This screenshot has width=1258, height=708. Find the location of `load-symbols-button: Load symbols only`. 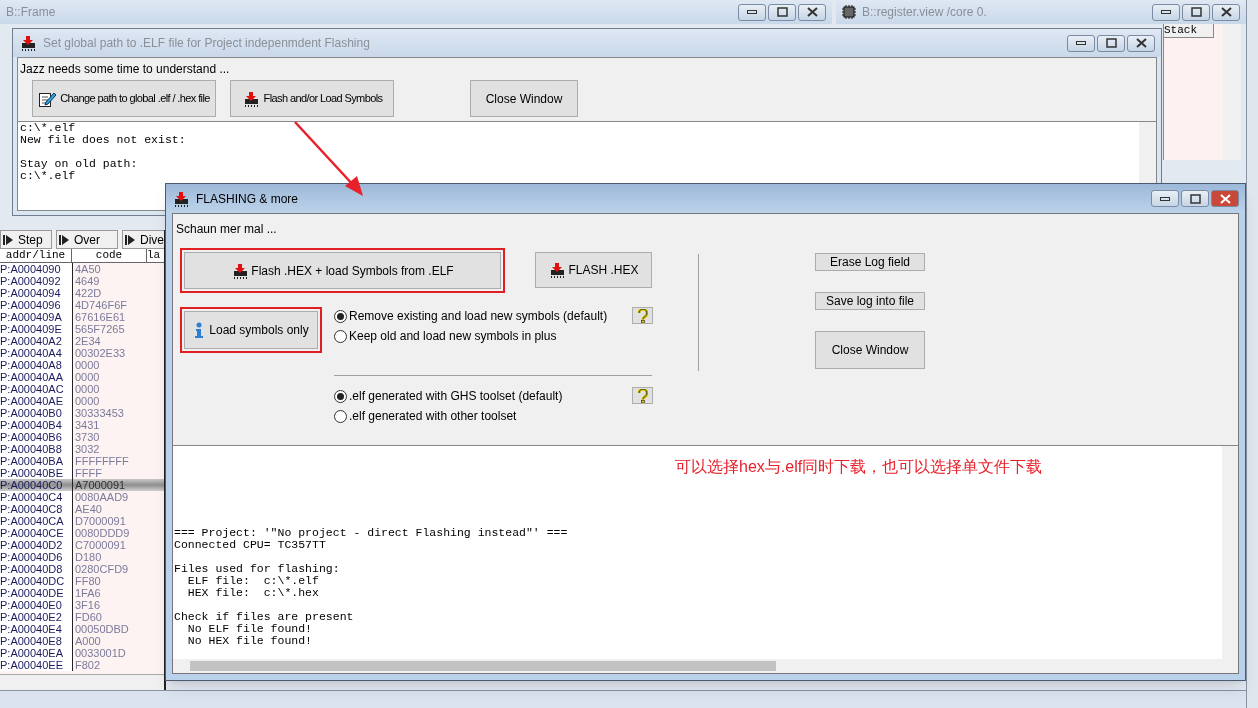

load-symbols-button: Load symbols only is located at coordinates (251, 330).